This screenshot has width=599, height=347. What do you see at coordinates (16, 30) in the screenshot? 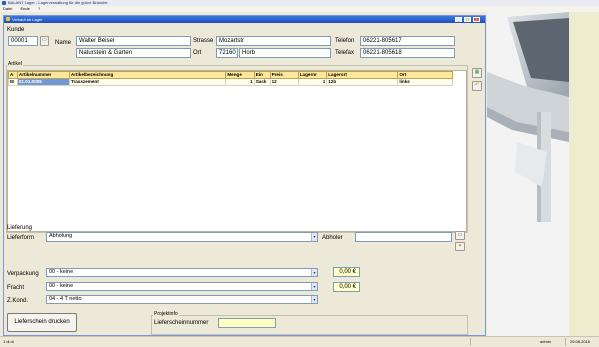
I see `kunde-label: Kunde` at bounding box center [16, 30].